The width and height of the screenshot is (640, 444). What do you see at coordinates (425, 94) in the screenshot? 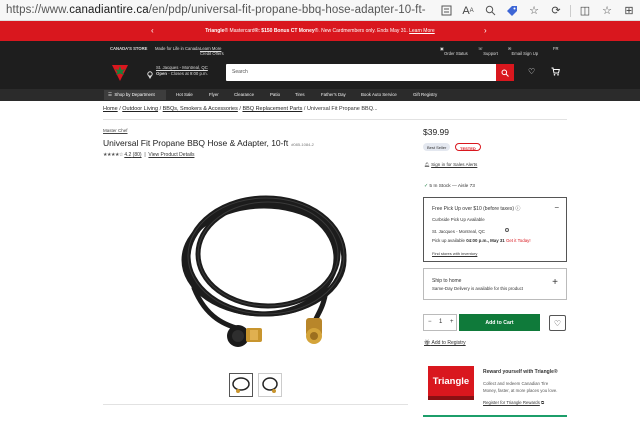
I see `nav-item-gift-registry: Gift Registry` at bounding box center [425, 94].